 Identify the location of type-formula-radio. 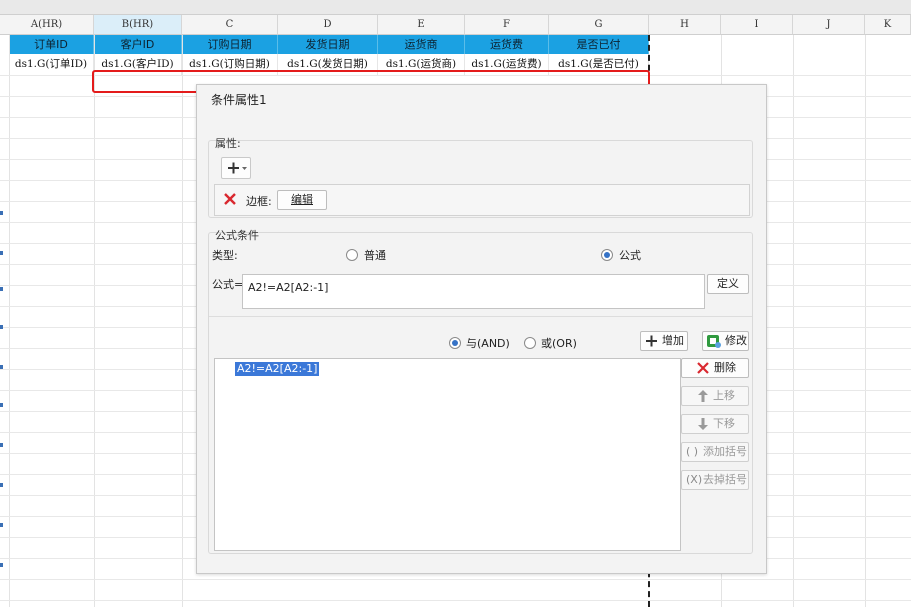
(607, 255).